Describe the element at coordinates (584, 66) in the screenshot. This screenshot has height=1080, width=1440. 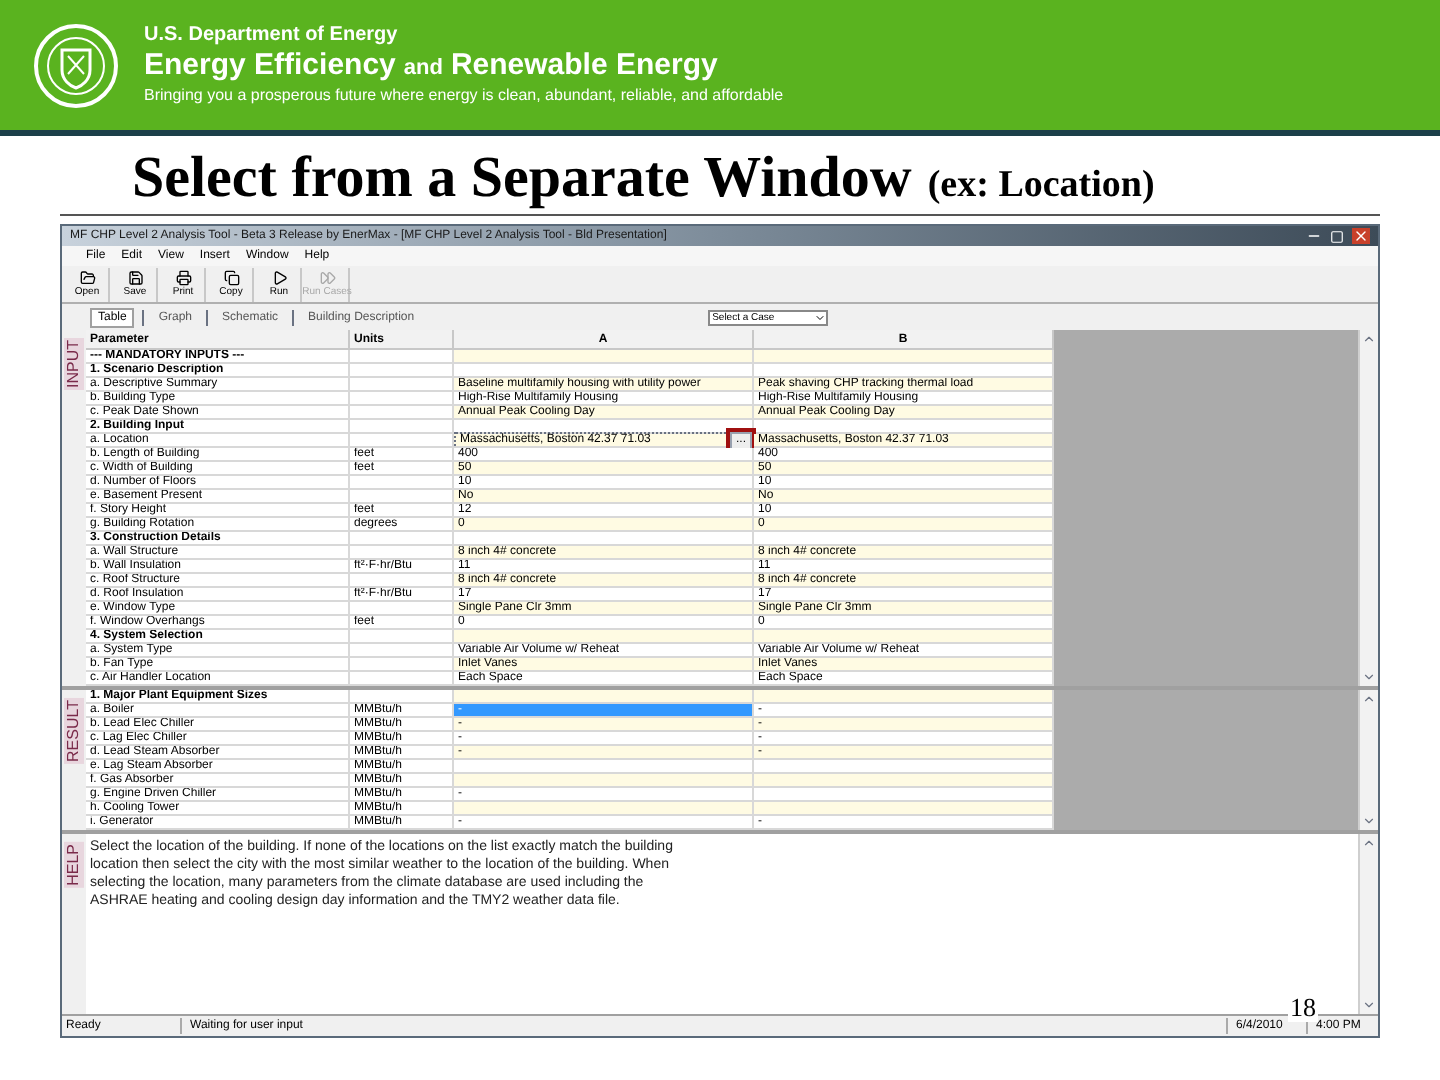
I see `office-name: Renewable Energy` at that location.